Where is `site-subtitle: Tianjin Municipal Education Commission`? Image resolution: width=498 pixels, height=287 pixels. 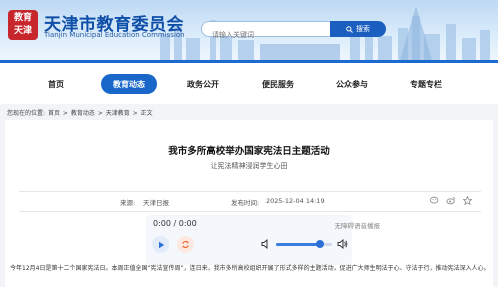
site-subtitle: Tianjin Municipal Education Commission is located at coordinates (114, 35).